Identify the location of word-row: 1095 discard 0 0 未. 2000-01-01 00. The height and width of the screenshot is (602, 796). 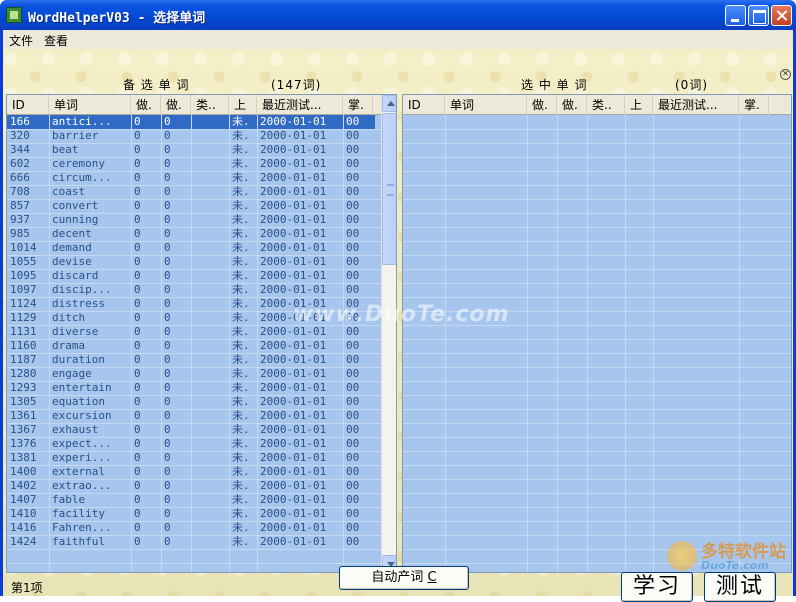
(193, 276).